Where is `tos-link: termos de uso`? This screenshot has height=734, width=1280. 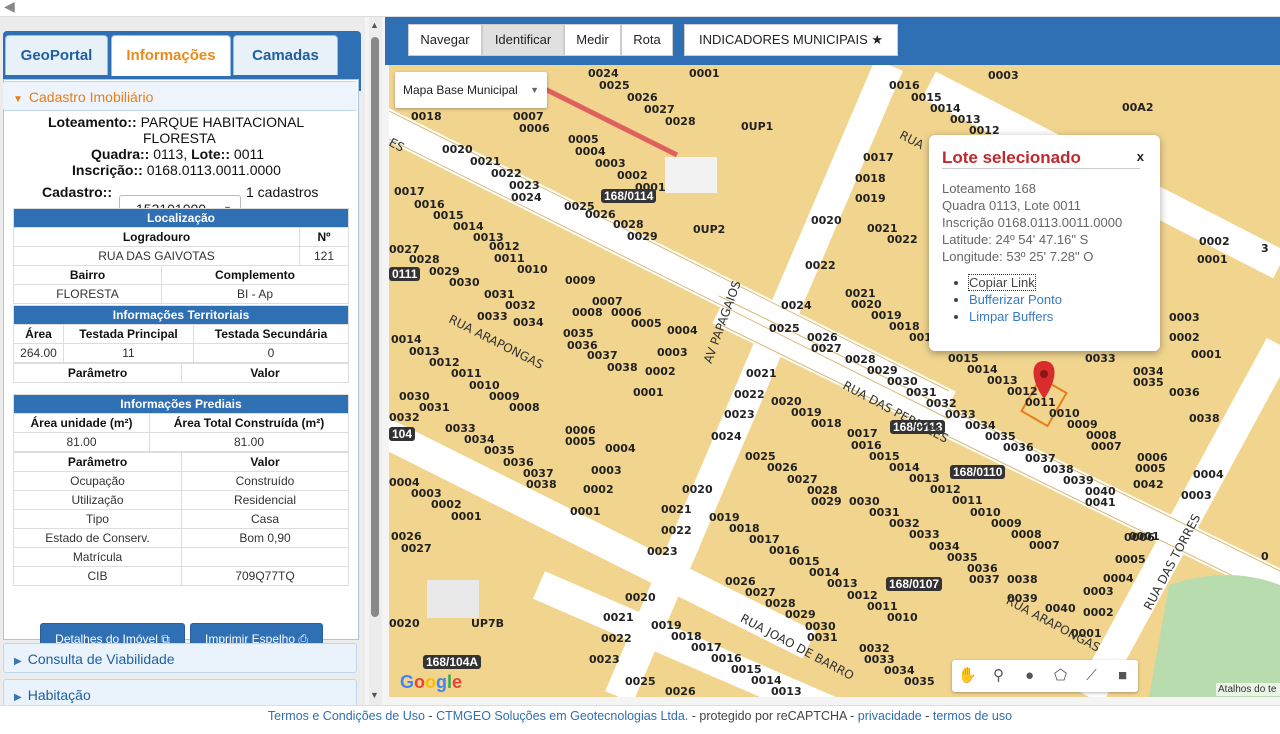 tos-link: termos de uso is located at coordinates (972, 716).